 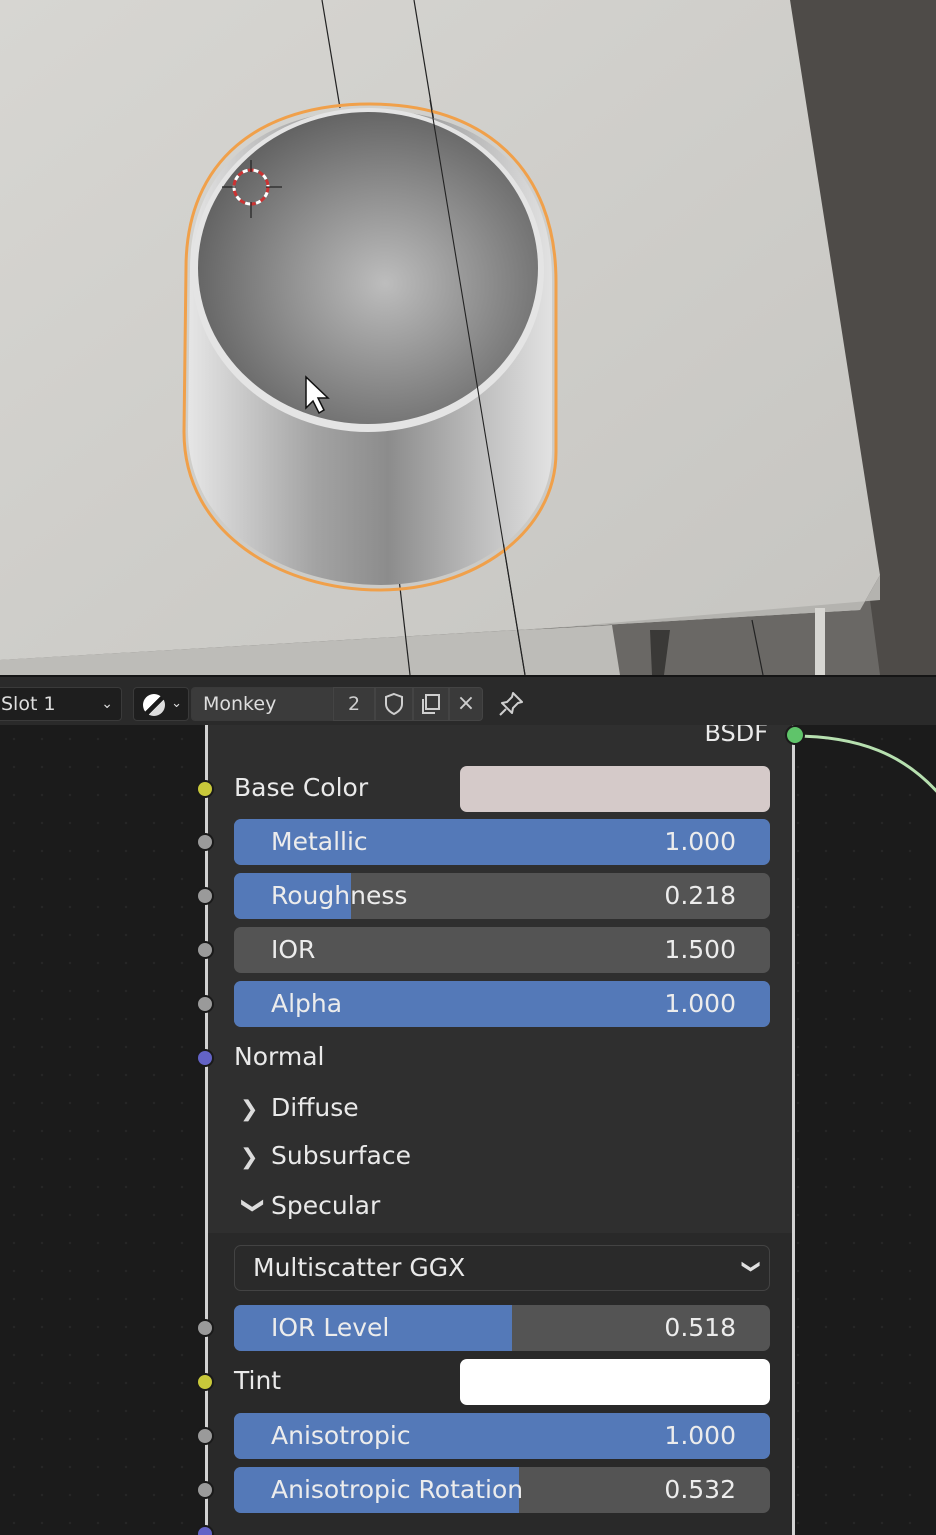 What do you see at coordinates (339, 895) in the screenshot?
I see `roughness-label: Roughness` at bounding box center [339, 895].